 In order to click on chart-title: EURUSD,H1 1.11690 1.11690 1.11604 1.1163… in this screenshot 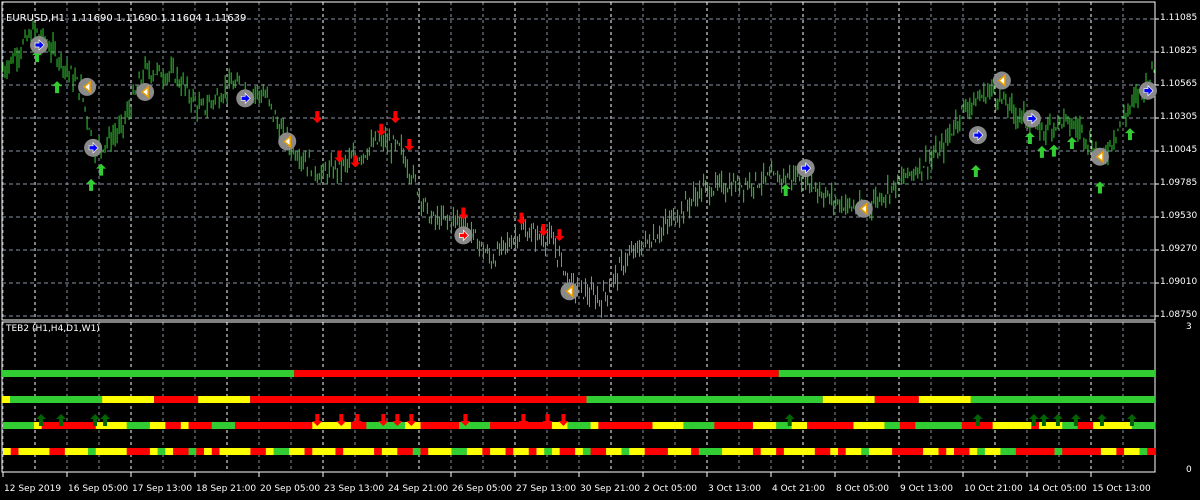, I will do `click(126, 18)`.